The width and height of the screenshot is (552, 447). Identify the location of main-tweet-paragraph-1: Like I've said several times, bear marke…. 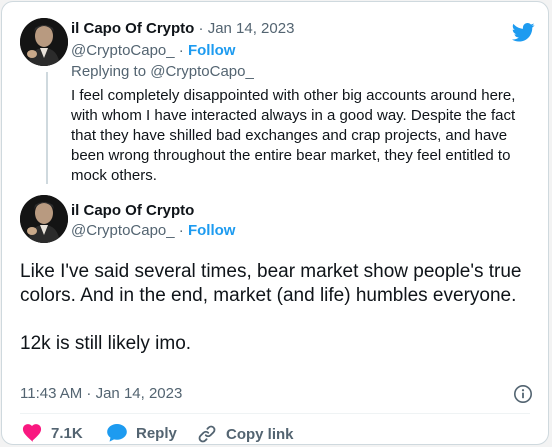
(271, 283).